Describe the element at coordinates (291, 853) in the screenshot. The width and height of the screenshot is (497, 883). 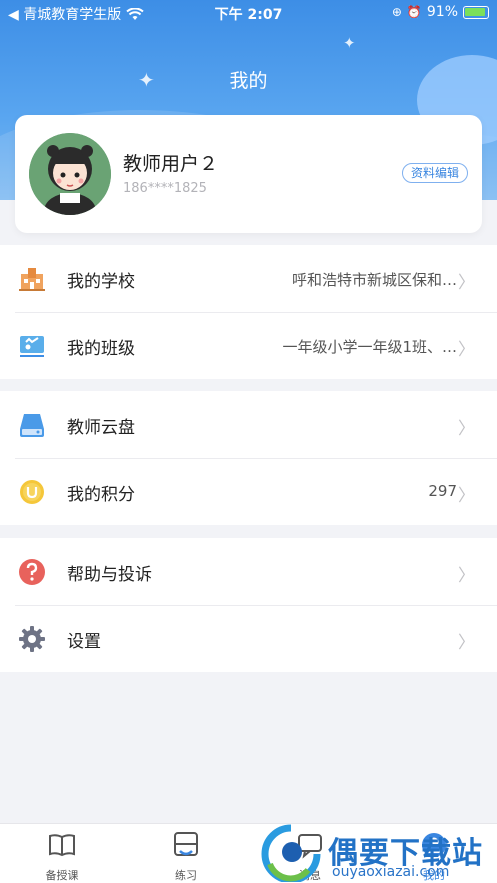
I see `watermark-logo-icon` at that location.